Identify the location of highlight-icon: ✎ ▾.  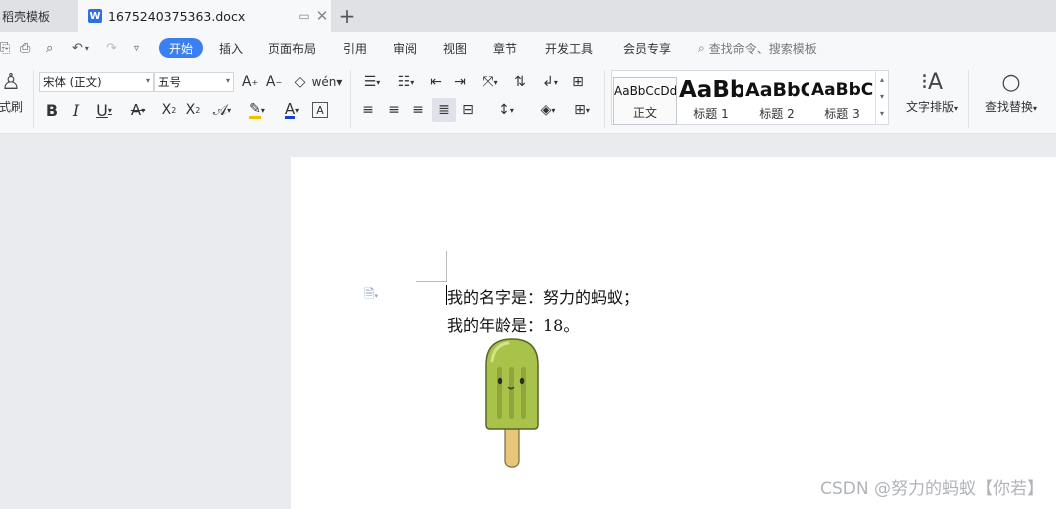
(257, 110).